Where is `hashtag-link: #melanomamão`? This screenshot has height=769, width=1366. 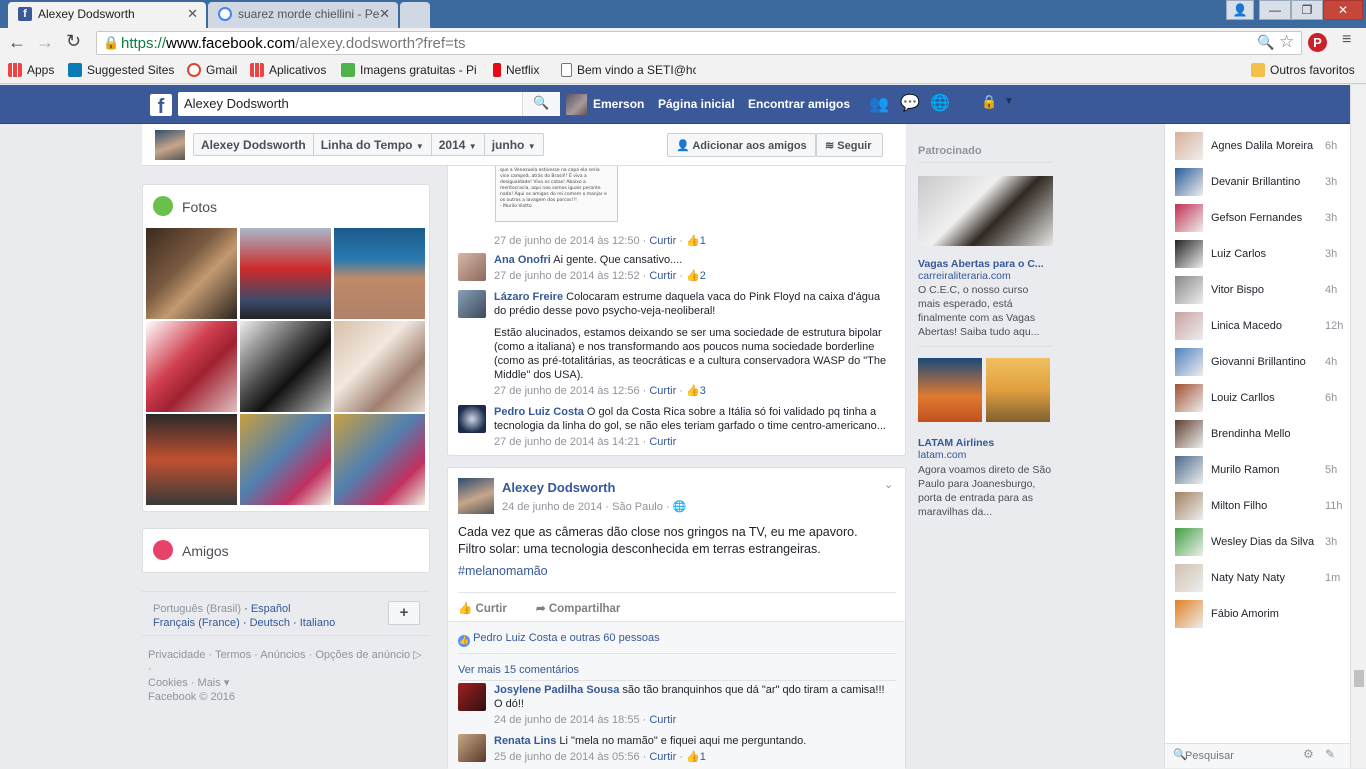 hashtag-link: #melanomamão is located at coordinates (658, 571).